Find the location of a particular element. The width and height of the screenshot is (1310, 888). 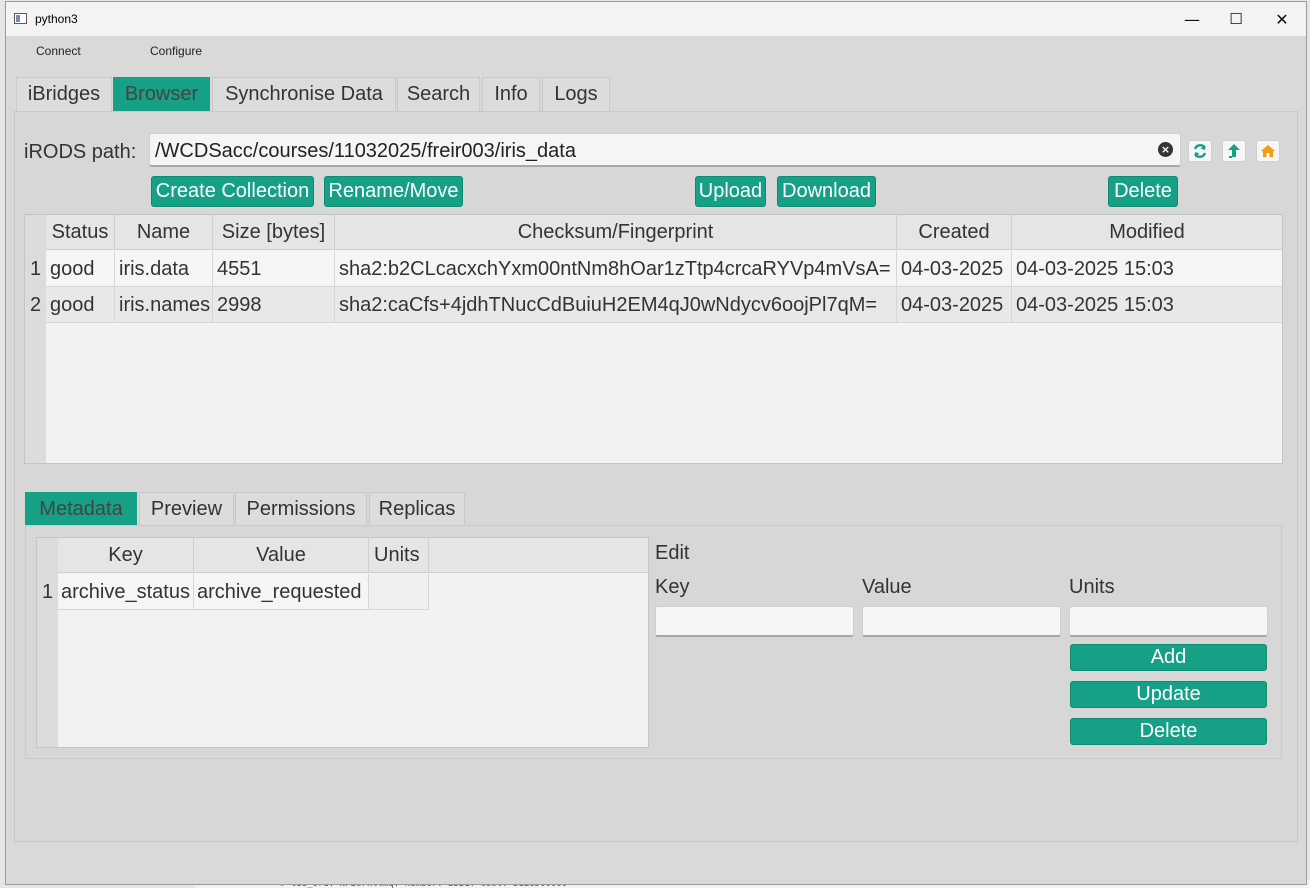

cell-value: archive_requested is located at coordinates (281, 592).